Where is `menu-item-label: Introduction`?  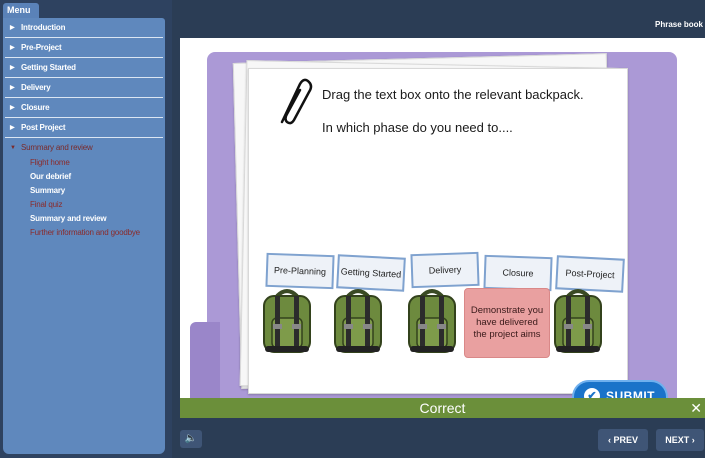 menu-item-label: Introduction is located at coordinates (43, 27).